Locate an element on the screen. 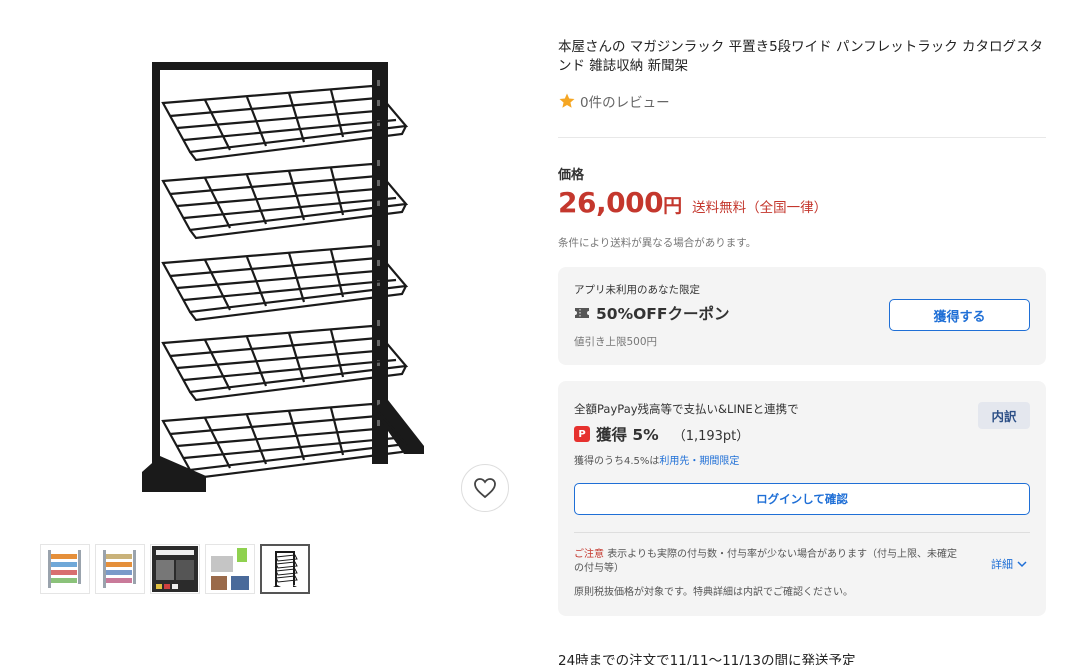 Image resolution: width=1080 pixels, height=665 pixels. delivery-estimate: 24時までの注文で11/11〜11/13の間に発送予定 is located at coordinates (707, 659).